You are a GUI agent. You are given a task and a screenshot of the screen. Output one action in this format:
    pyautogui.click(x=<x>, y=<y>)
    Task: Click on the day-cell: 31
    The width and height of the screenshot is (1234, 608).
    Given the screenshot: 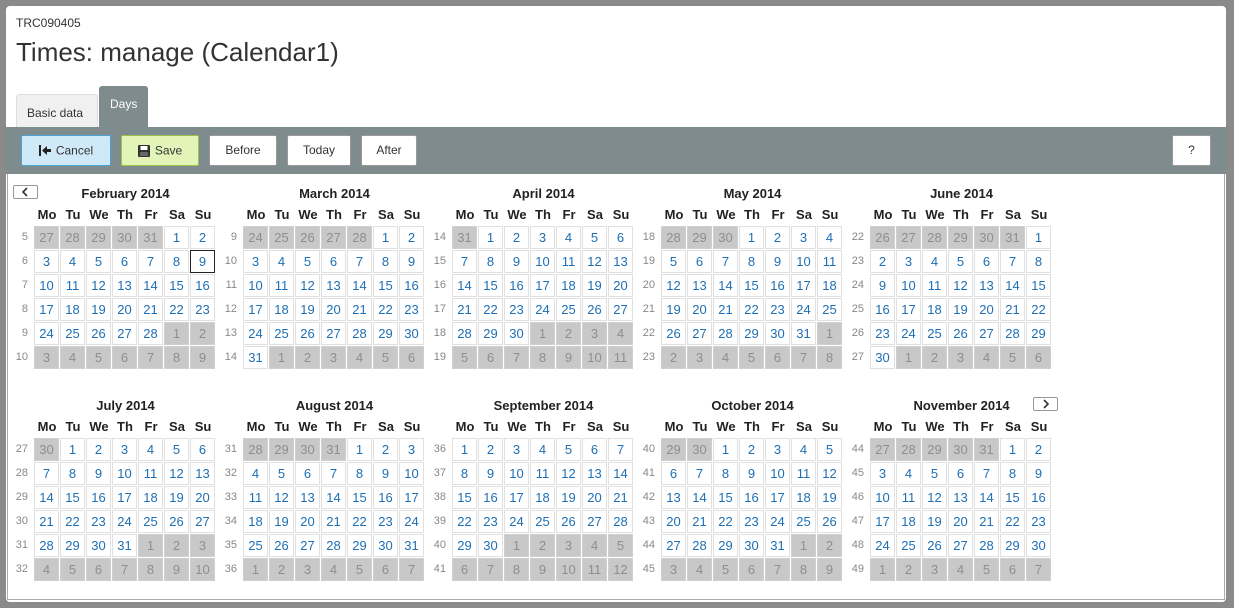 What is the action you would take?
    pyautogui.click(x=255, y=357)
    